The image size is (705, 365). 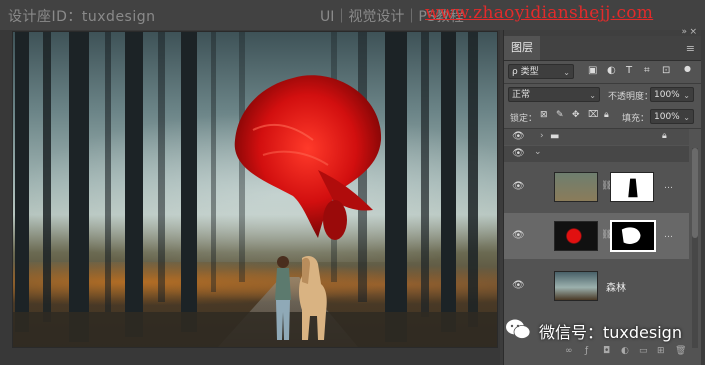 What do you see at coordinates (542, 136) in the screenshot?
I see `chevron-right-icon: ›` at bounding box center [542, 136].